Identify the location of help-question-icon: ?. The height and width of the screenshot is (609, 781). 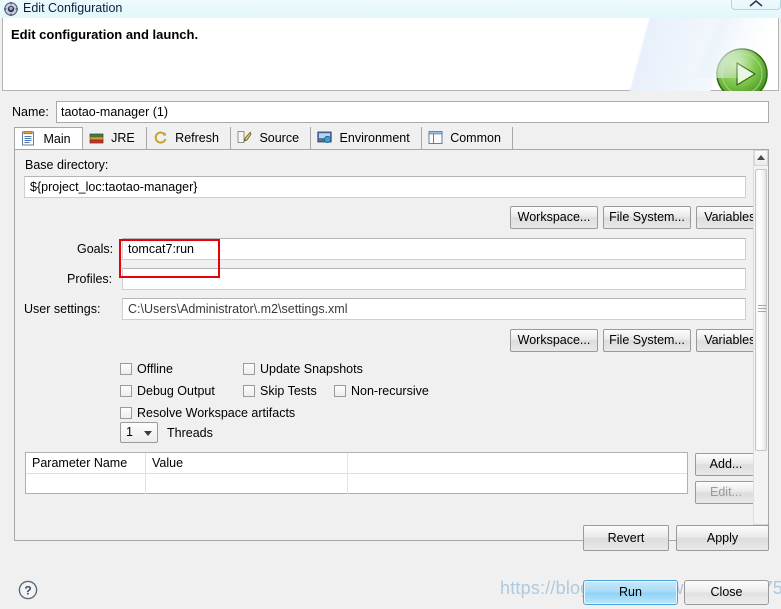
(28, 590).